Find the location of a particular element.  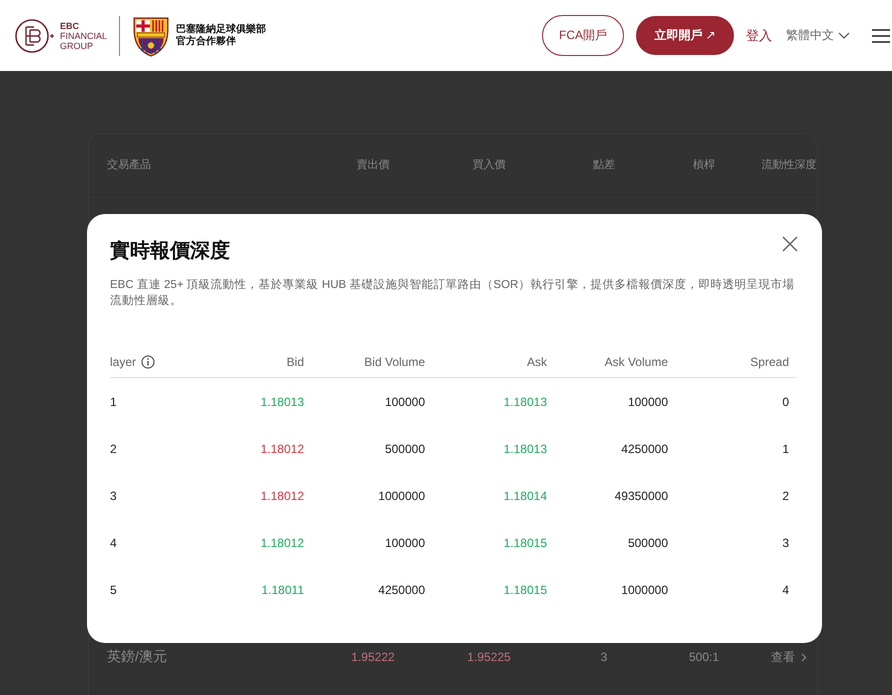

chevron-down-icon is located at coordinates (844, 36).